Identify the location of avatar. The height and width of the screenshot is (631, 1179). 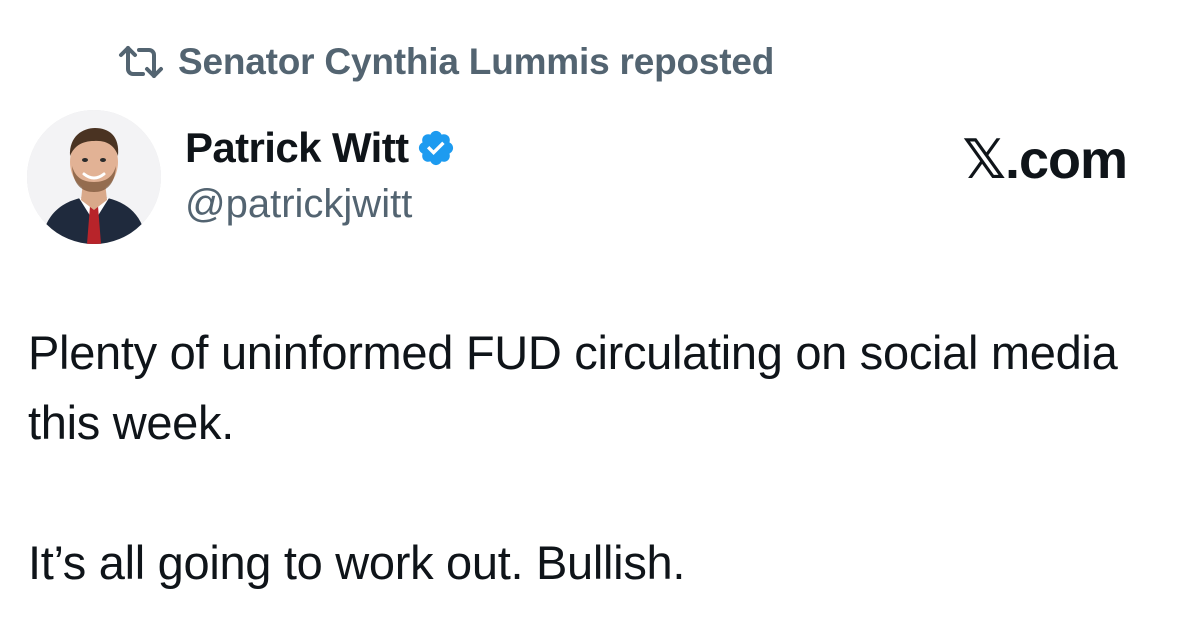
(94, 177).